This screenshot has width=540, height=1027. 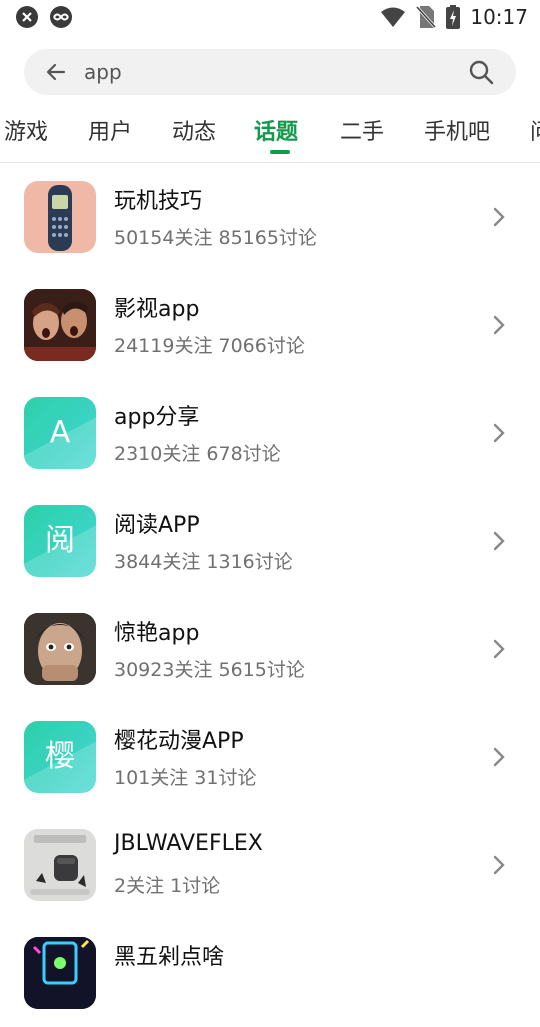 What do you see at coordinates (179, 741) in the screenshot?
I see `topic-title: 樱花动漫APP` at bounding box center [179, 741].